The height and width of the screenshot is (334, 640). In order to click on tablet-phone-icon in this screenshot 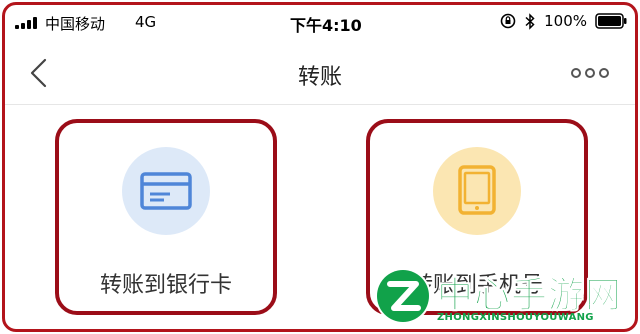, I will do `click(477, 190)`.